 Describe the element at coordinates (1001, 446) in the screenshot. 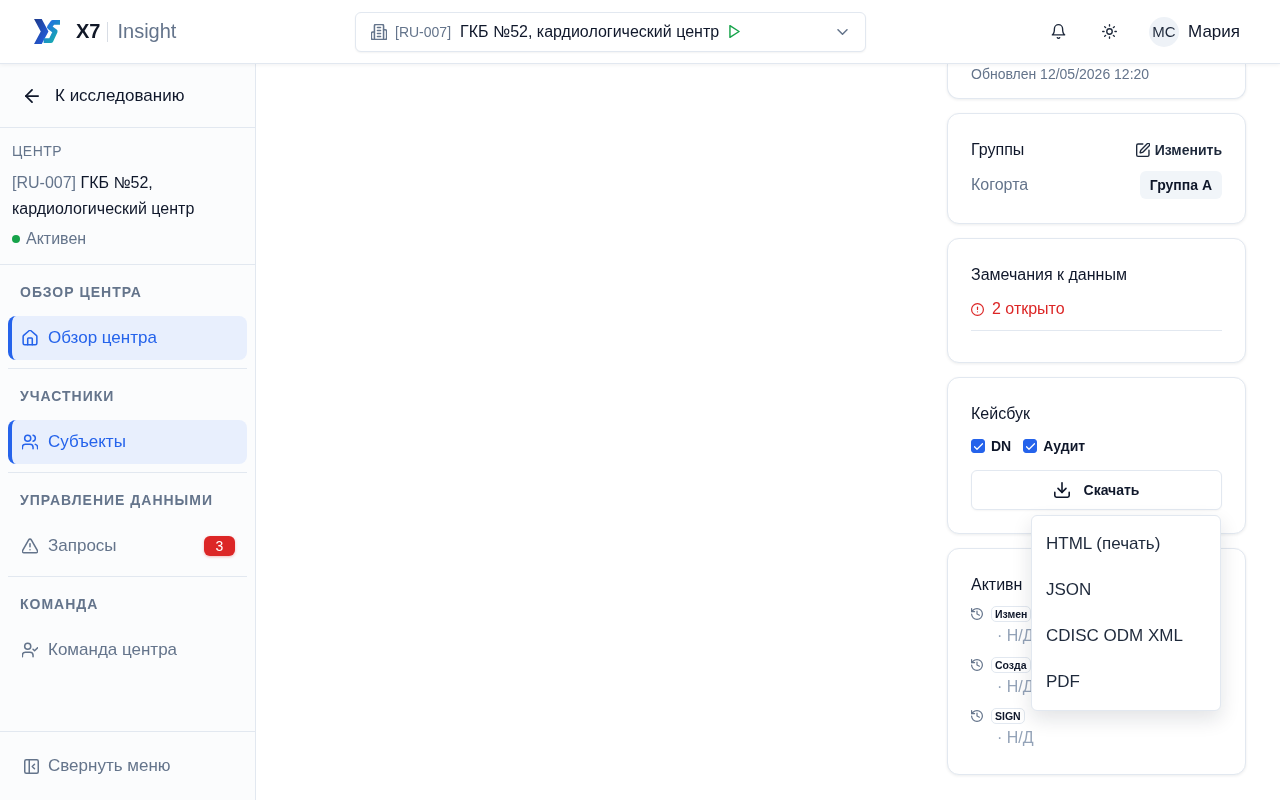

I see `checkbox-label: DN` at that location.